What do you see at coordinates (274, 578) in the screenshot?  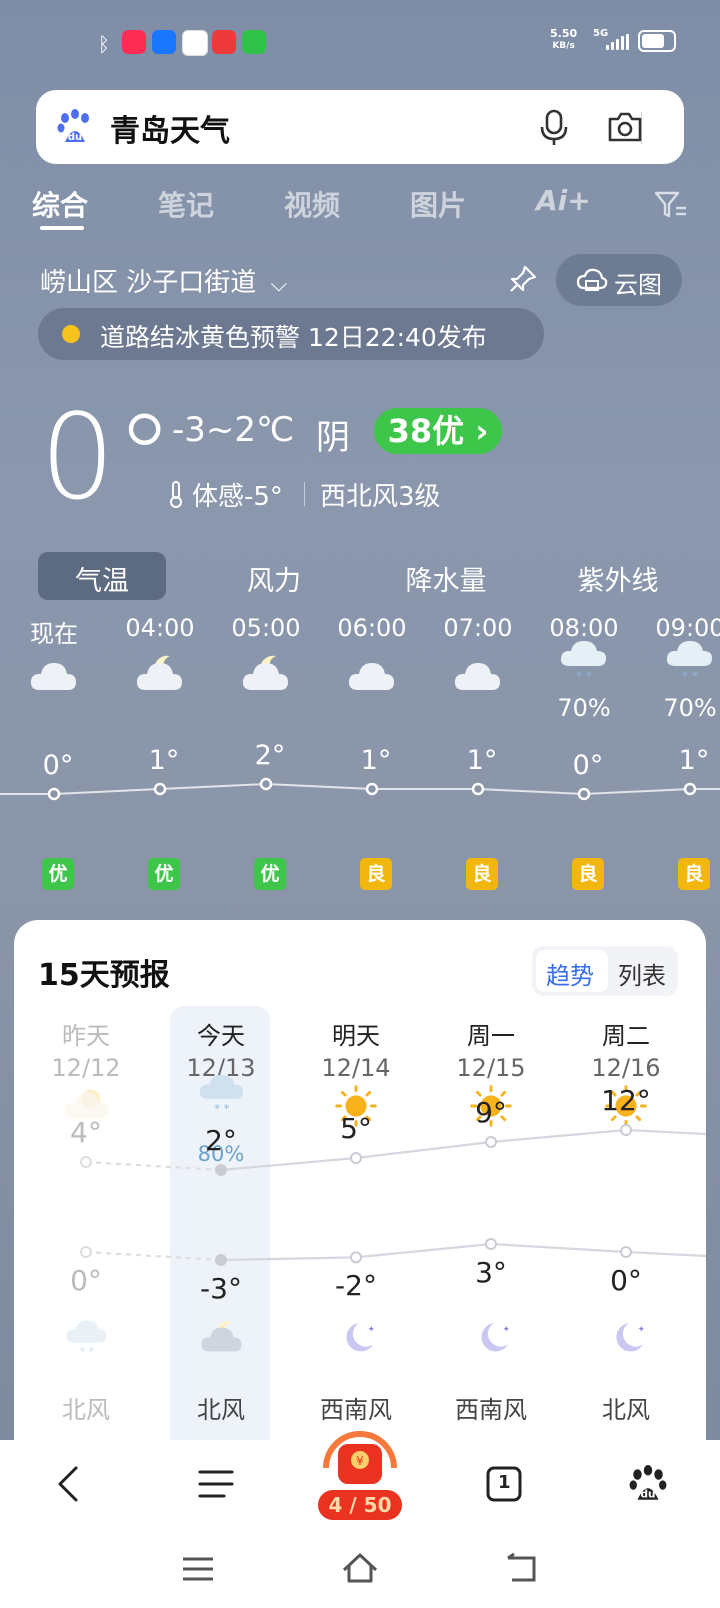 I see `segment-wind: 风力` at bounding box center [274, 578].